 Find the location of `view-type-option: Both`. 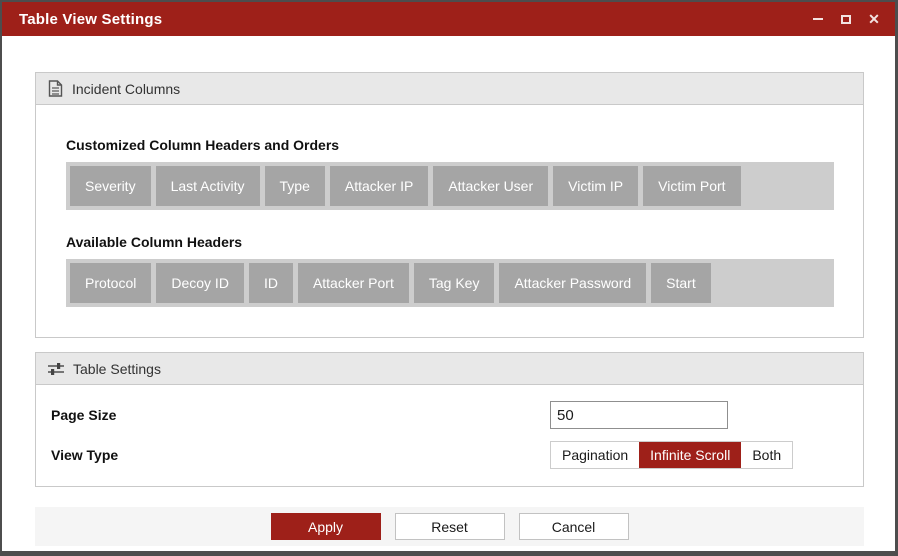

view-type-option: Both is located at coordinates (767, 455).